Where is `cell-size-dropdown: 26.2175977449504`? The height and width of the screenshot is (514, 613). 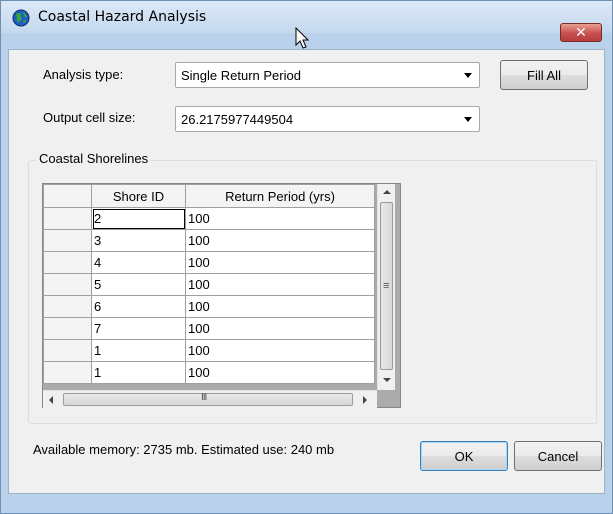 cell-size-dropdown: 26.2175977449504 is located at coordinates (327, 119).